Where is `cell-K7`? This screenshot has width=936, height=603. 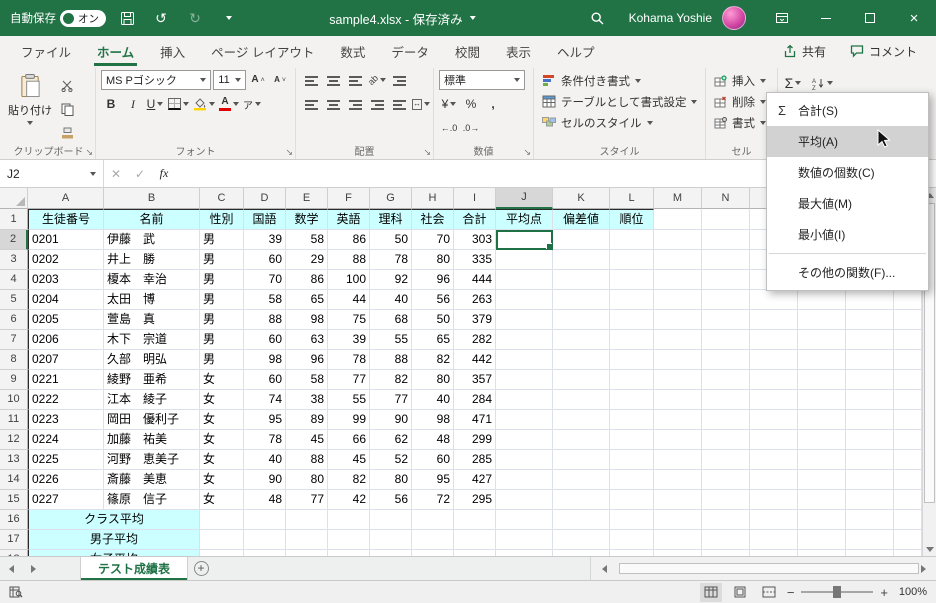
cell-K7 is located at coordinates (581, 340).